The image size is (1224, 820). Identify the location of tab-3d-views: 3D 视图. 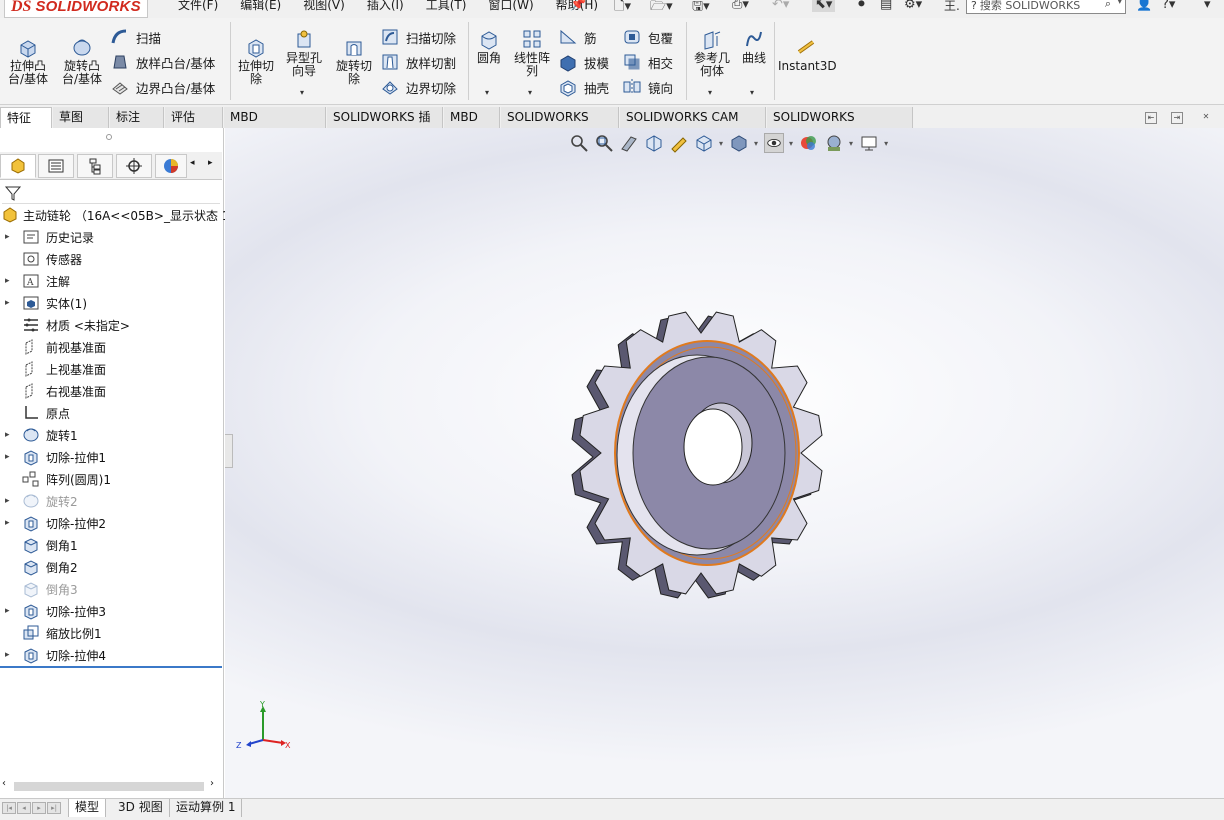
(141, 808).